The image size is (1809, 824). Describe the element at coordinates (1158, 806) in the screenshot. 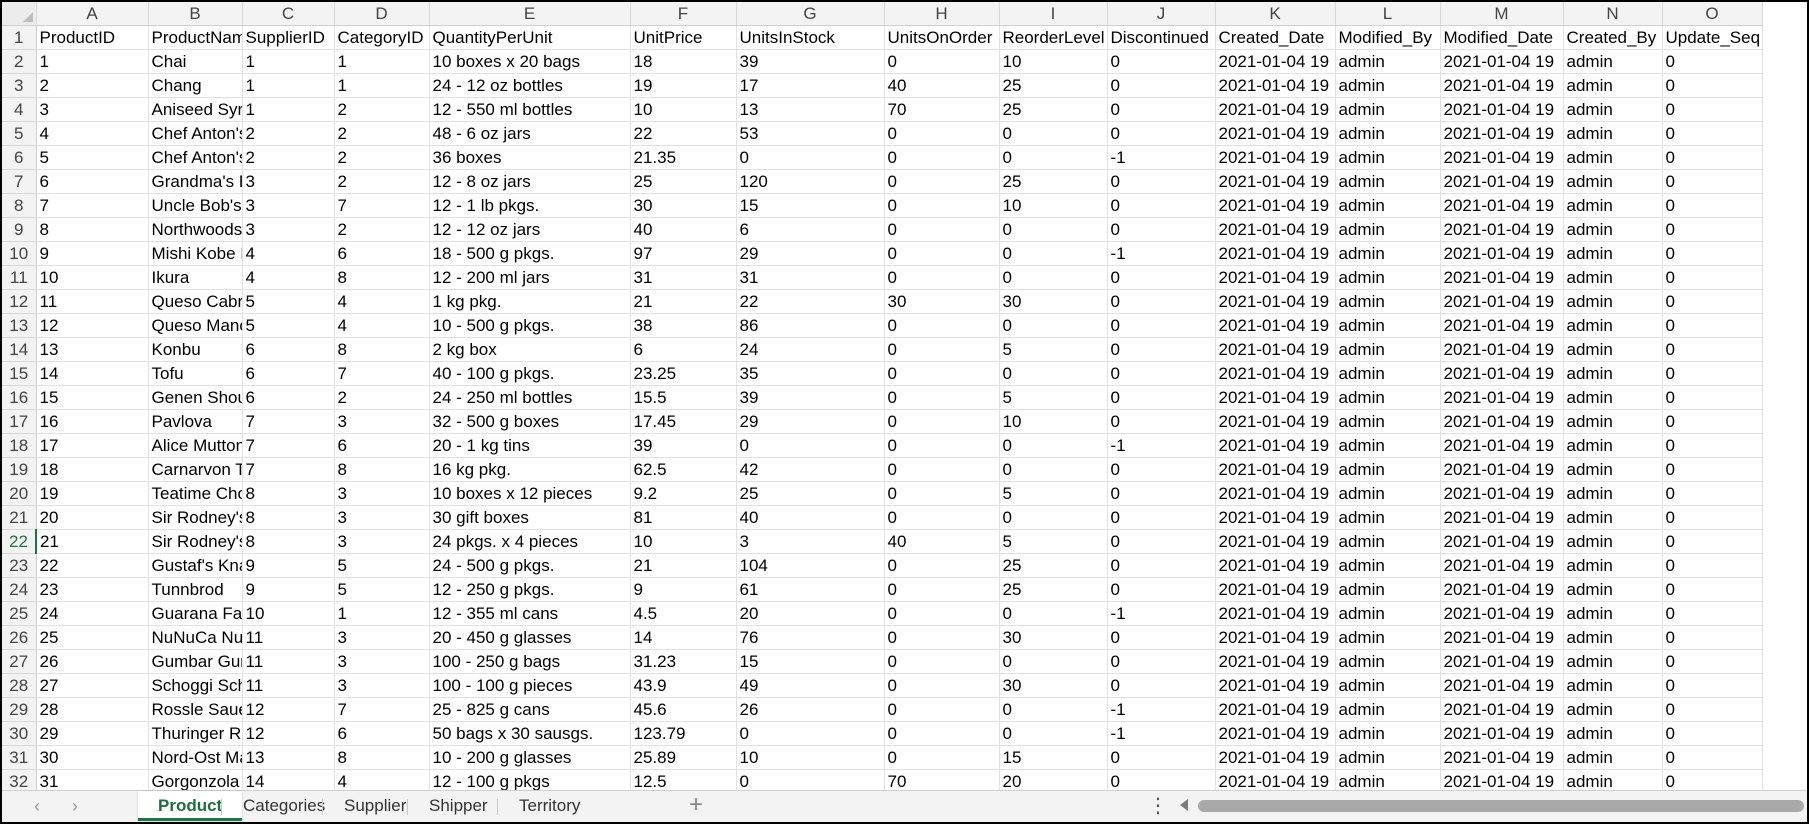

I see `more-options-icon: ⋮` at that location.